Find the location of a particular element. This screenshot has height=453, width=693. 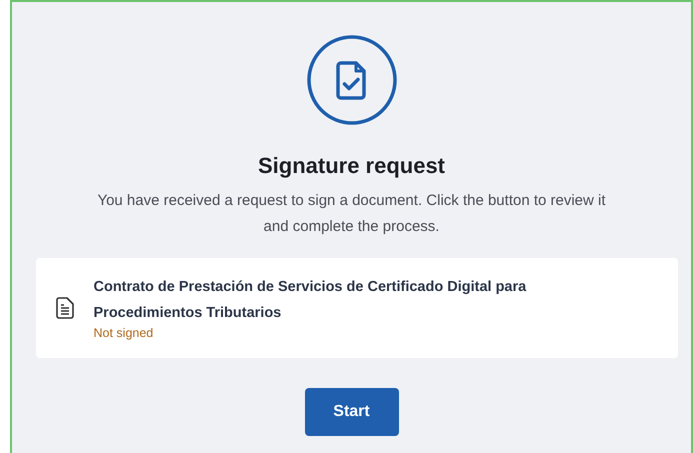

description-text: You have received a request to sign a document. Click the button to review it and complete the process. is located at coordinates (351, 213).